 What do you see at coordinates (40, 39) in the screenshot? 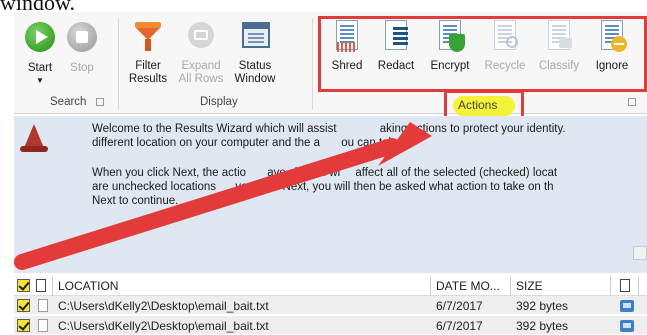
I see `start-icon` at bounding box center [40, 39].